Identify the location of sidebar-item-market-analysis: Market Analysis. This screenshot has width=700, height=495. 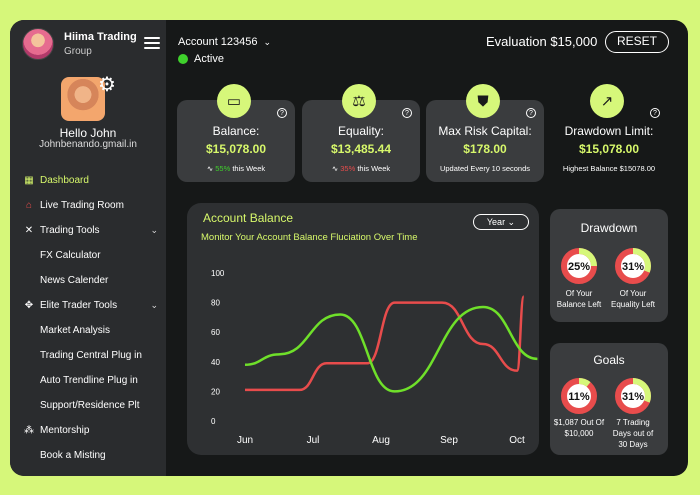
(92, 330).